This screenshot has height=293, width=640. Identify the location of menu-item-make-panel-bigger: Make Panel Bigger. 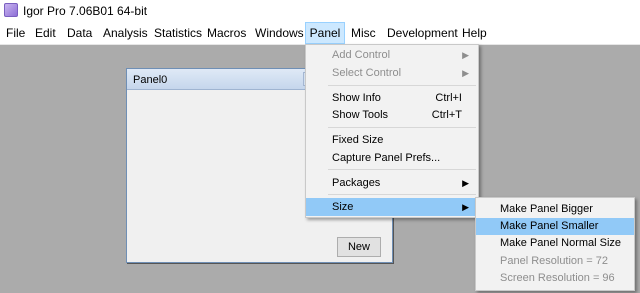
(555, 209).